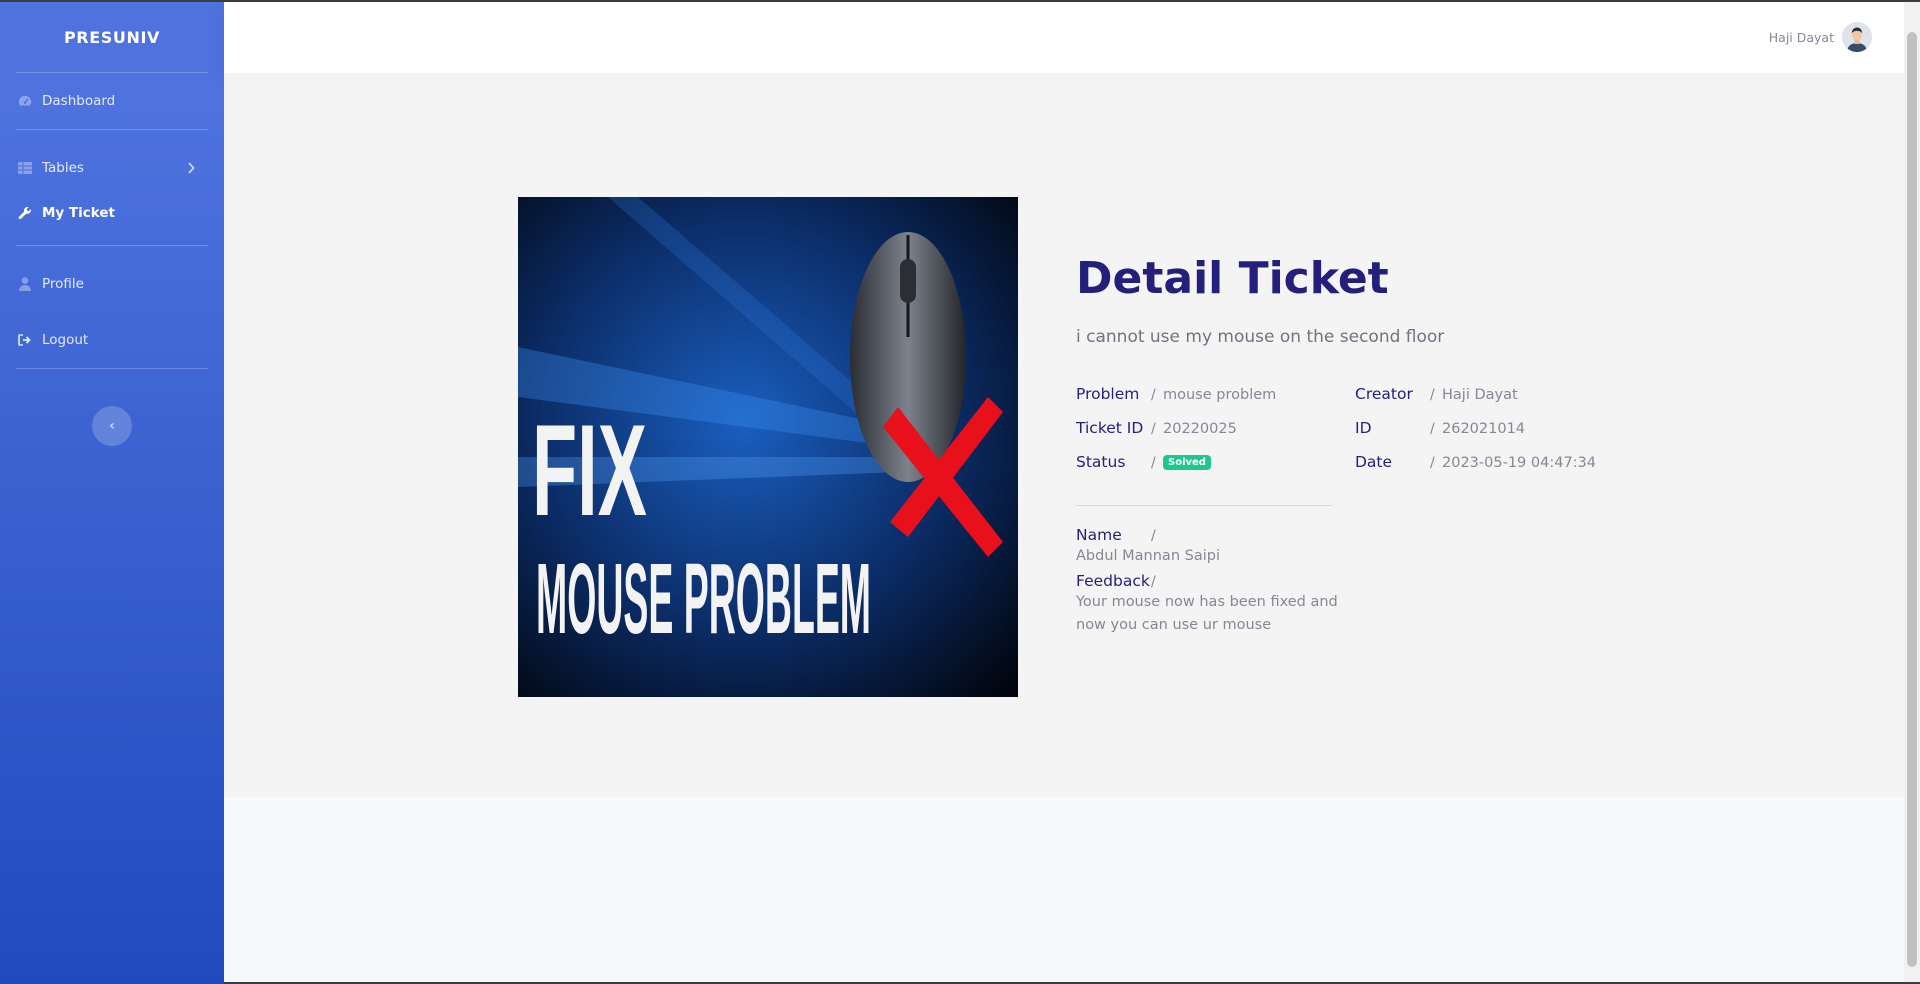 This screenshot has height=984, width=1920. I want to click on sidebar-item-my-ticket: My Ticket, so click(112, 213).